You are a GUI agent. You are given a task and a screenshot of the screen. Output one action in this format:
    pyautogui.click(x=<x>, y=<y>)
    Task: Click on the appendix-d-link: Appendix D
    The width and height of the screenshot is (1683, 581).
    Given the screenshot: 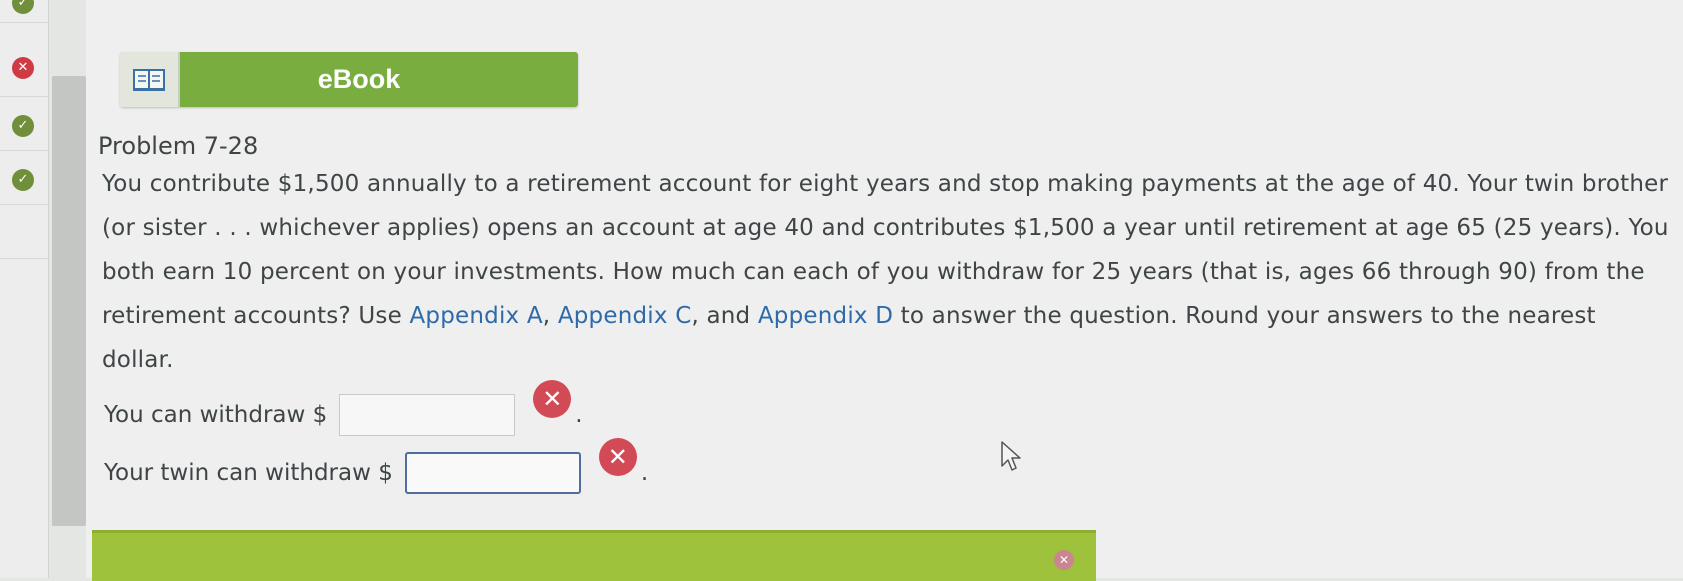 What is the action you would take?
    pyautogui.click(x=825, y=316)
    